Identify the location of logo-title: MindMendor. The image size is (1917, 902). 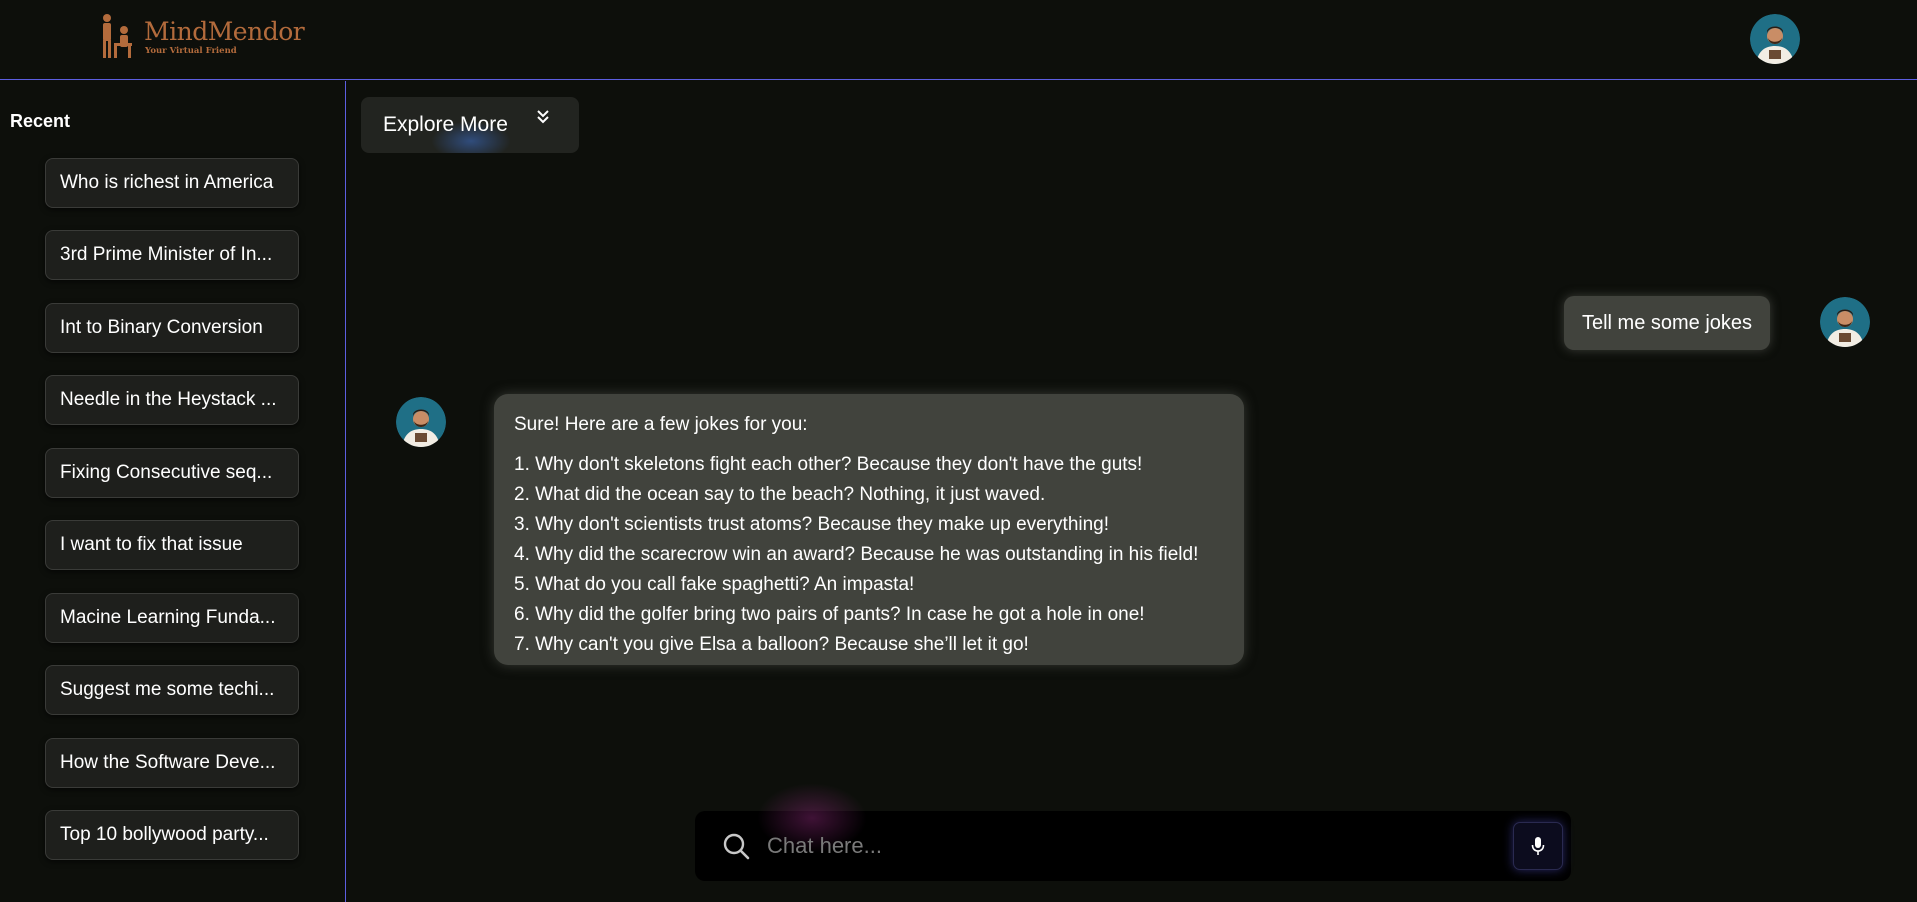
(224, 31).